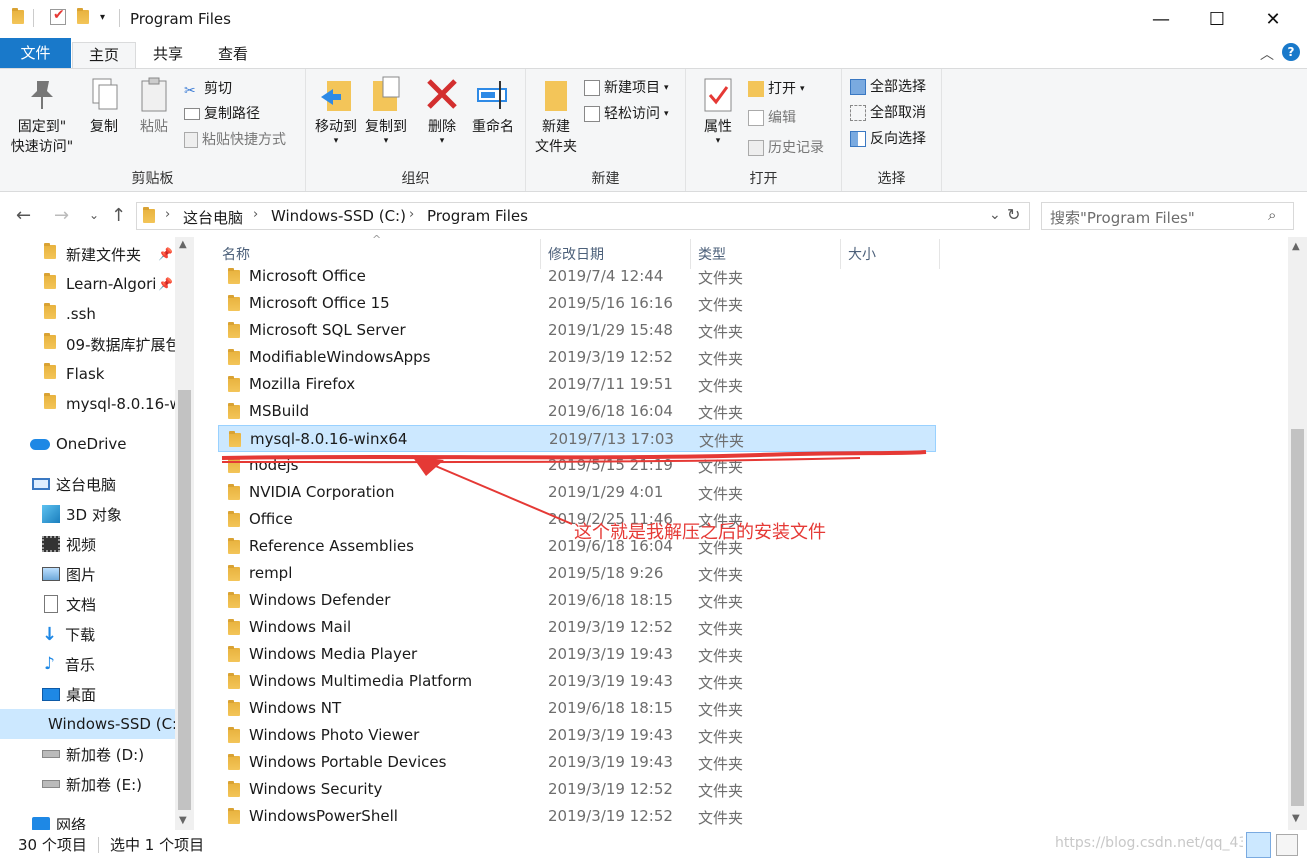 Image resolution: width=1307 pixels, height=860 pixels. Describe the element at coordinates (574, 455) in the screenshot. I see `annotation-underline` at that location.